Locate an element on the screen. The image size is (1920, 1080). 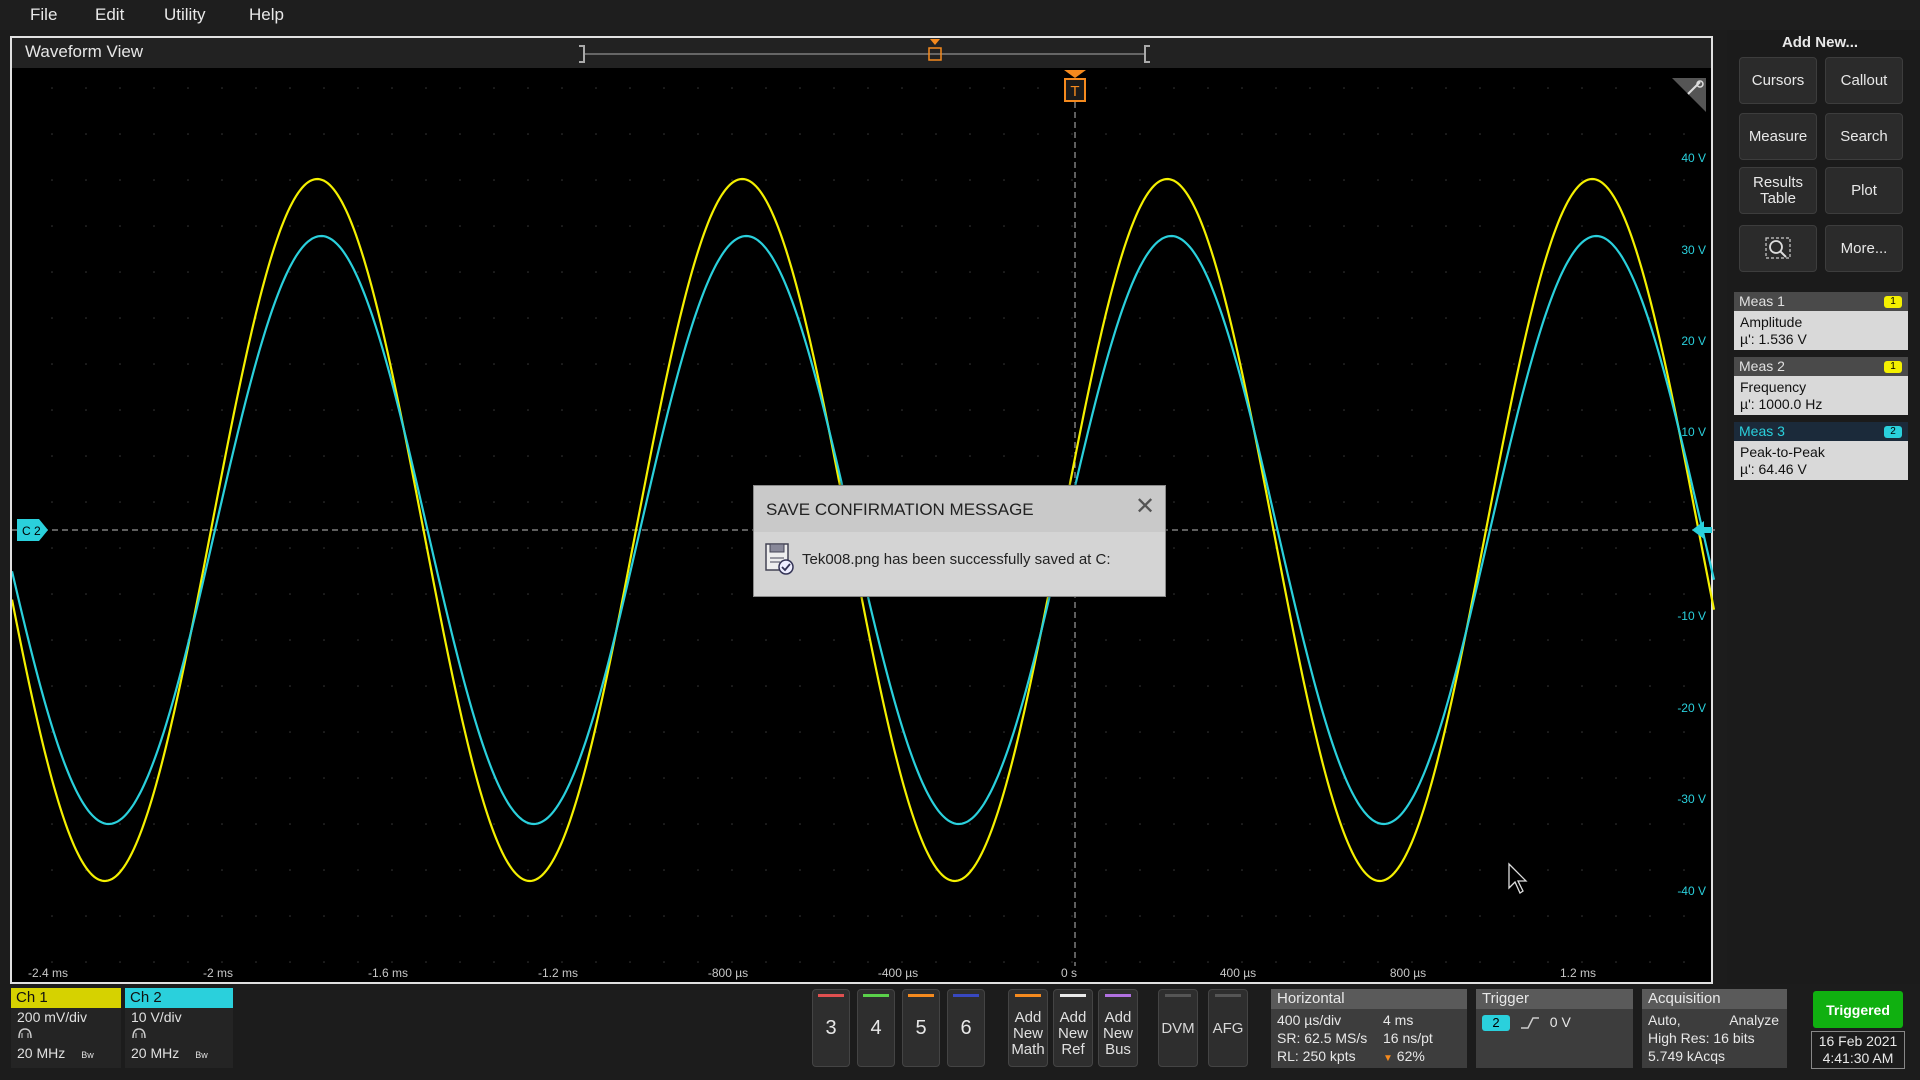
add-new-bus-button: Add New Bus is located at coordinates (1118, 1028).